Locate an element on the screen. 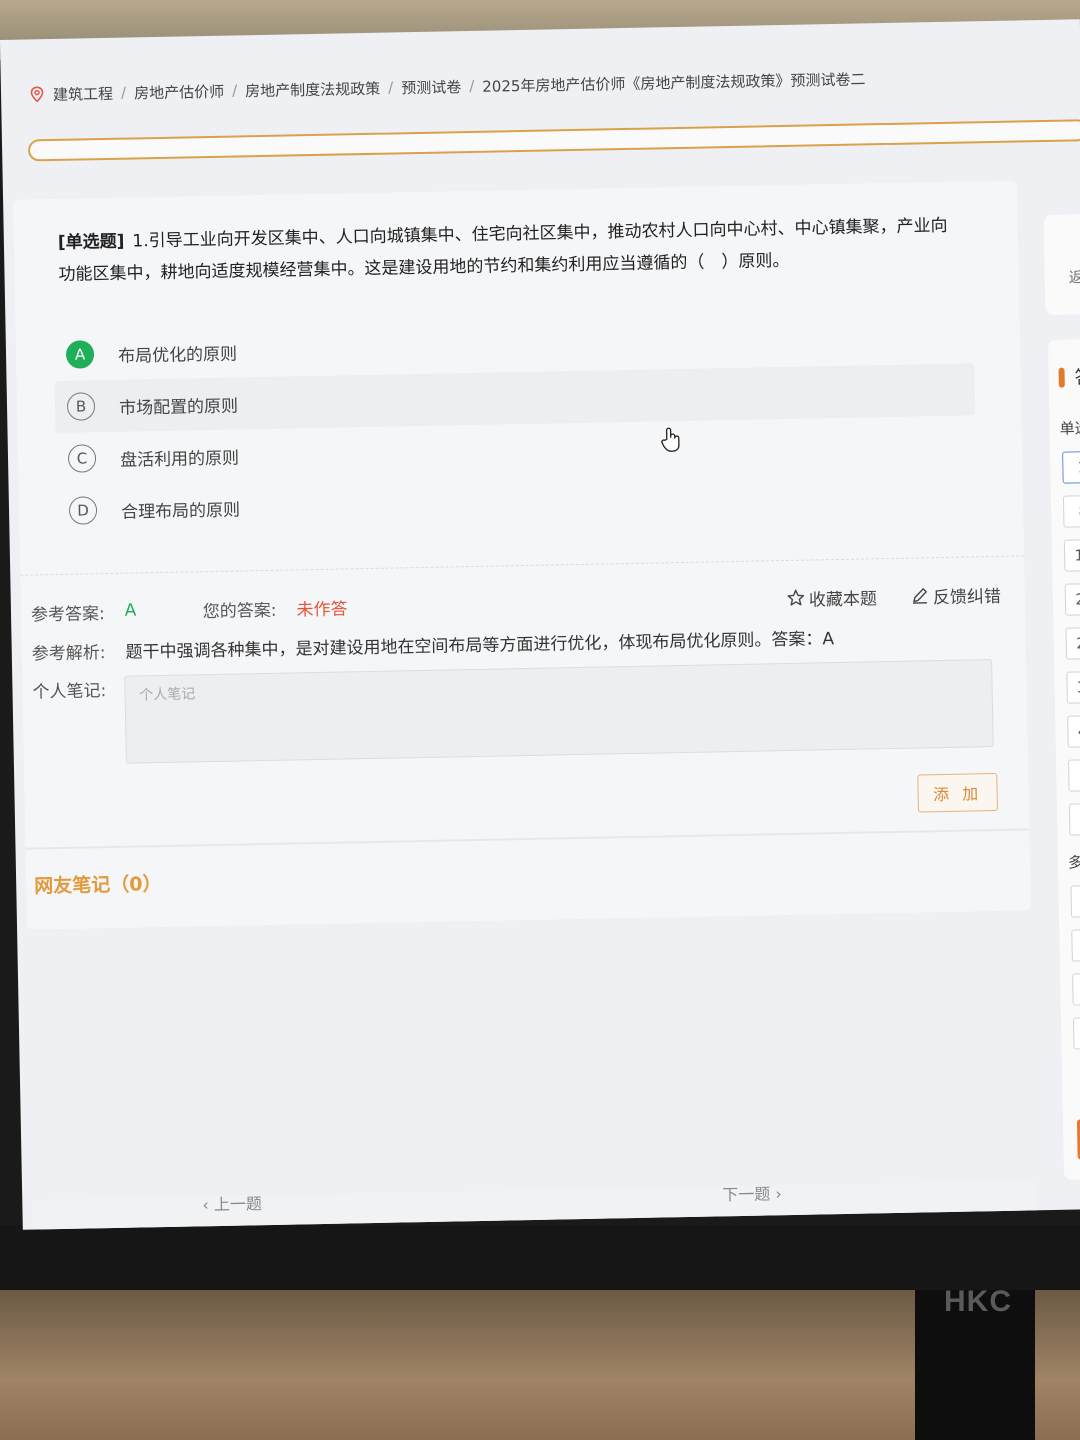 The width and height of the screenshot is (1080, 1440). option-a-text: 布局优化的原则 is located at coordinates (177, 355).